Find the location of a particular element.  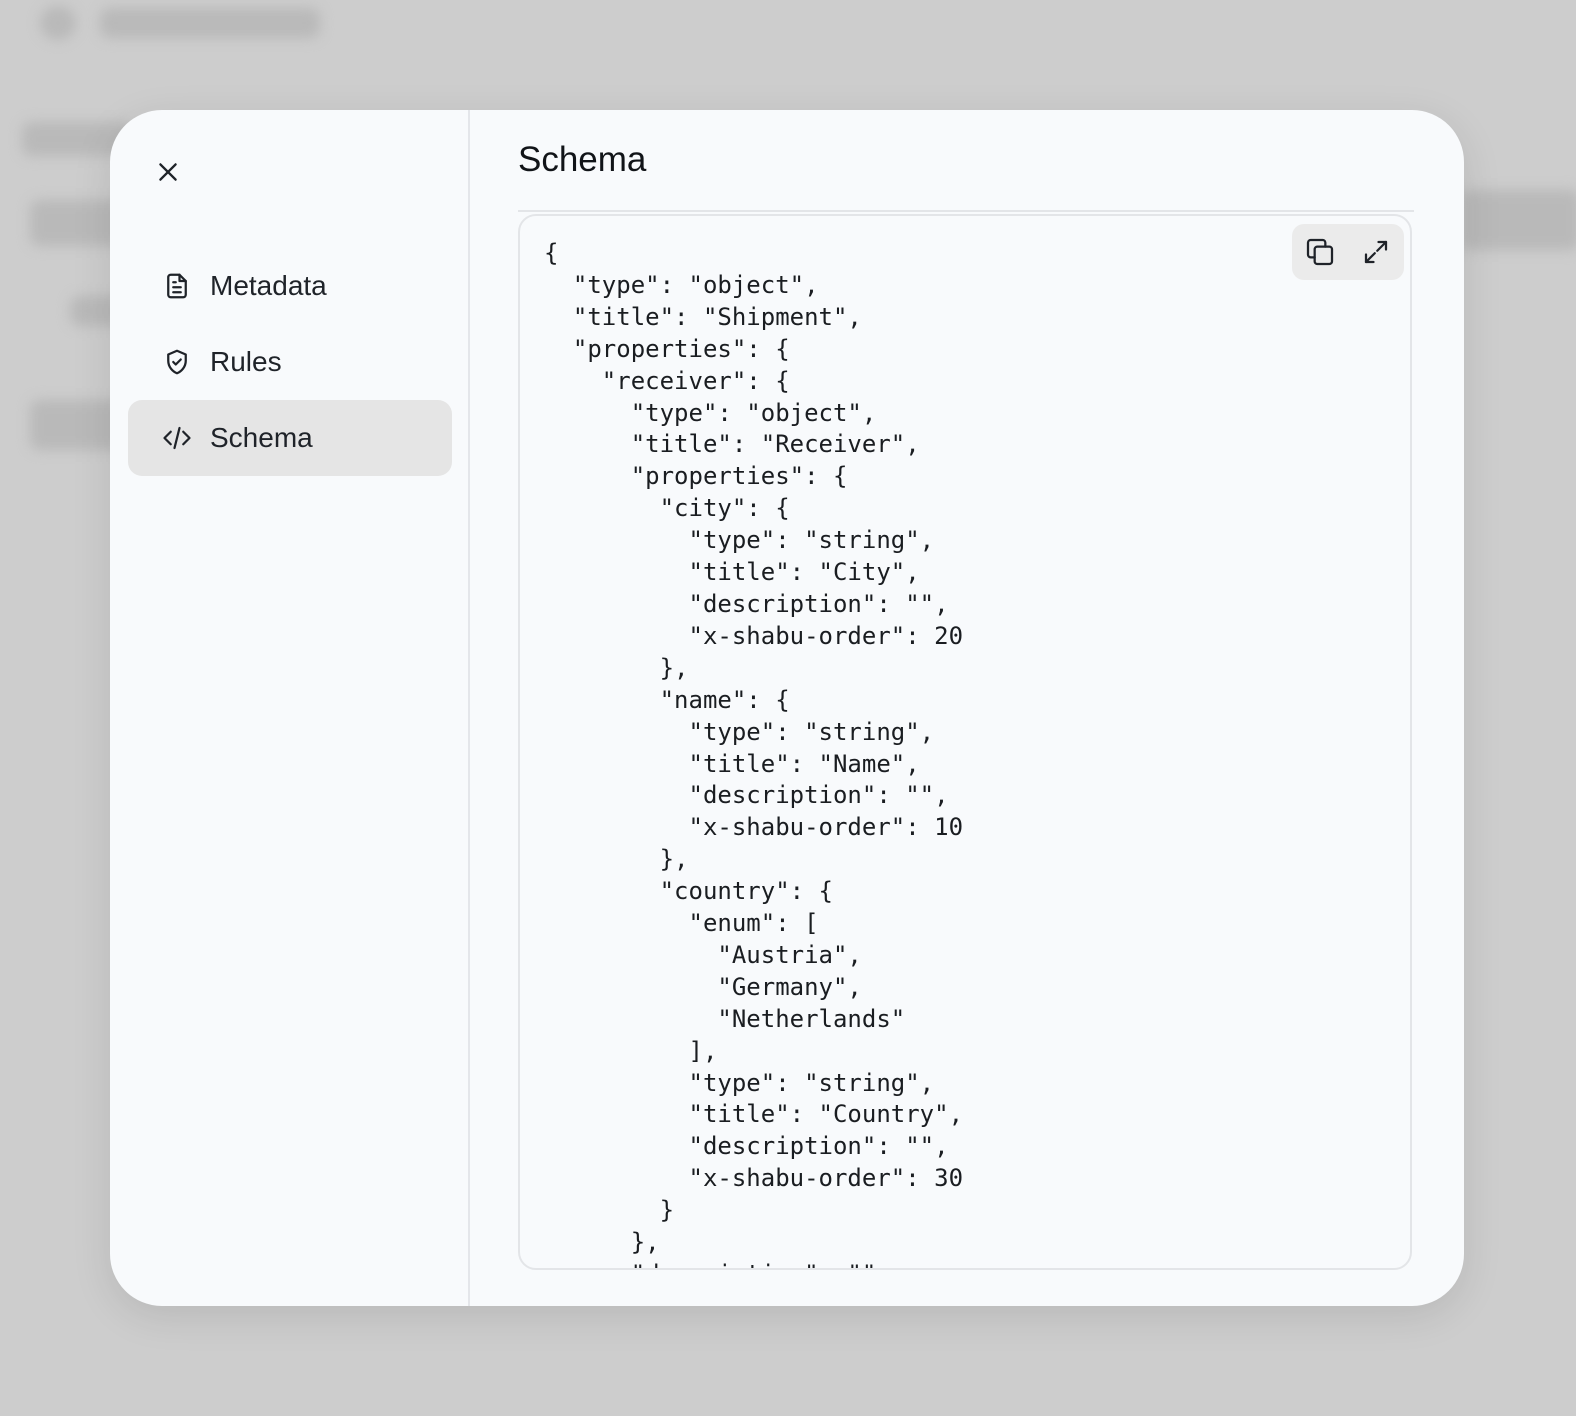

divider is located at coordinates (966, 211).